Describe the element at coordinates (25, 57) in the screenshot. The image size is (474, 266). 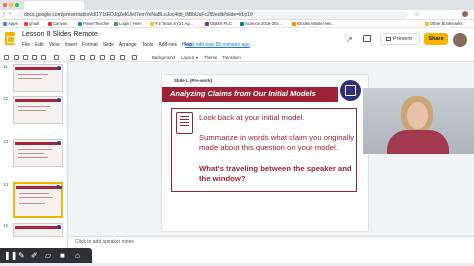
I see `redo-icon` at that location.